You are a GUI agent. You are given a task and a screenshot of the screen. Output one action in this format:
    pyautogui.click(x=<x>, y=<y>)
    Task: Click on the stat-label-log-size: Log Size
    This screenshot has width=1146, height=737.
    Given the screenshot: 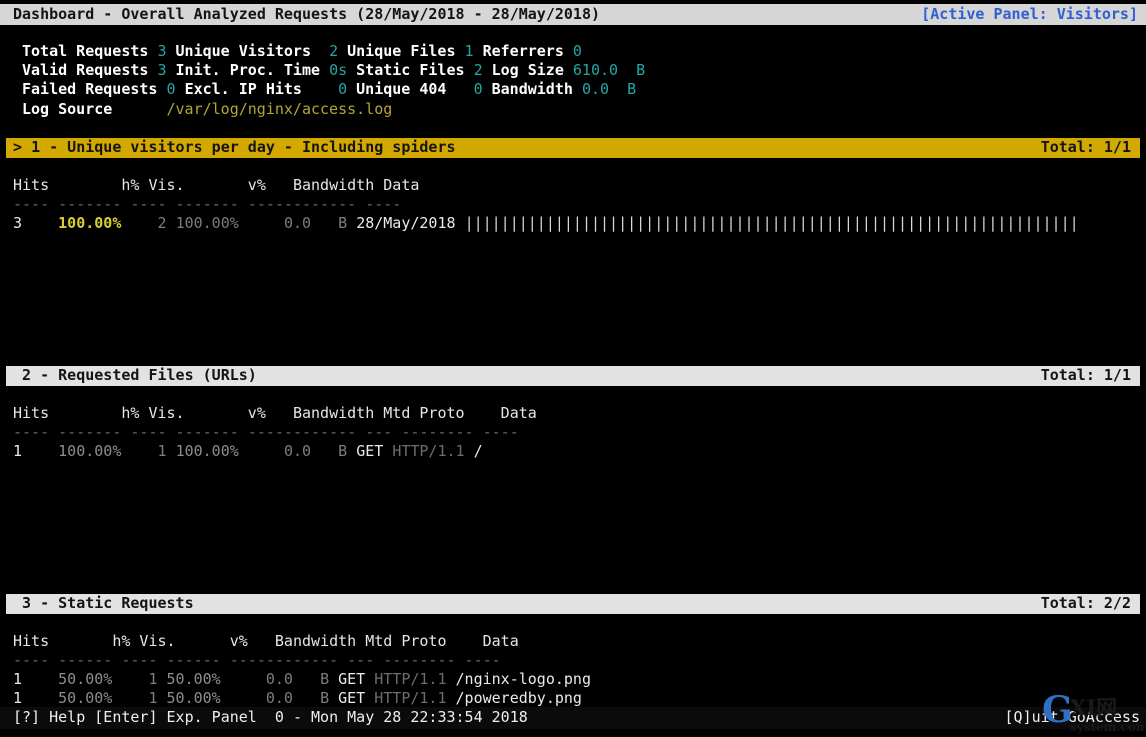 What is the action you would take?
    pyautogui.click(x=527, y=70)
    